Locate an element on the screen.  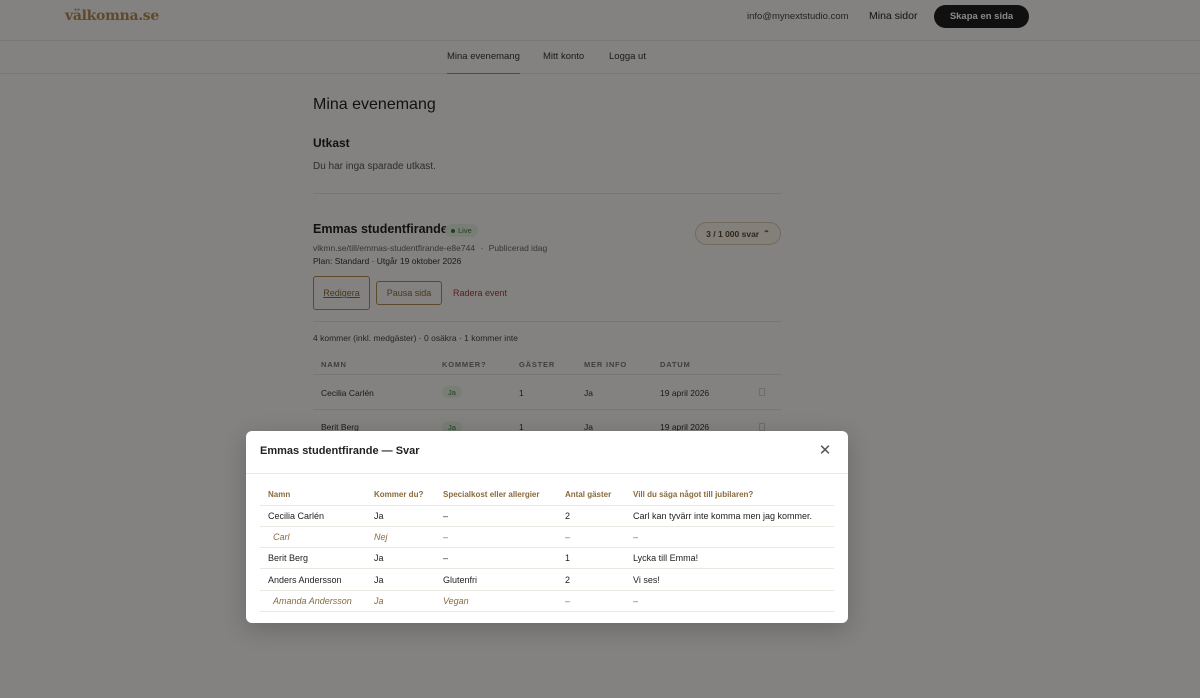
modal-row-name: Cecilia Carlén is located at coordinates (296, 516).